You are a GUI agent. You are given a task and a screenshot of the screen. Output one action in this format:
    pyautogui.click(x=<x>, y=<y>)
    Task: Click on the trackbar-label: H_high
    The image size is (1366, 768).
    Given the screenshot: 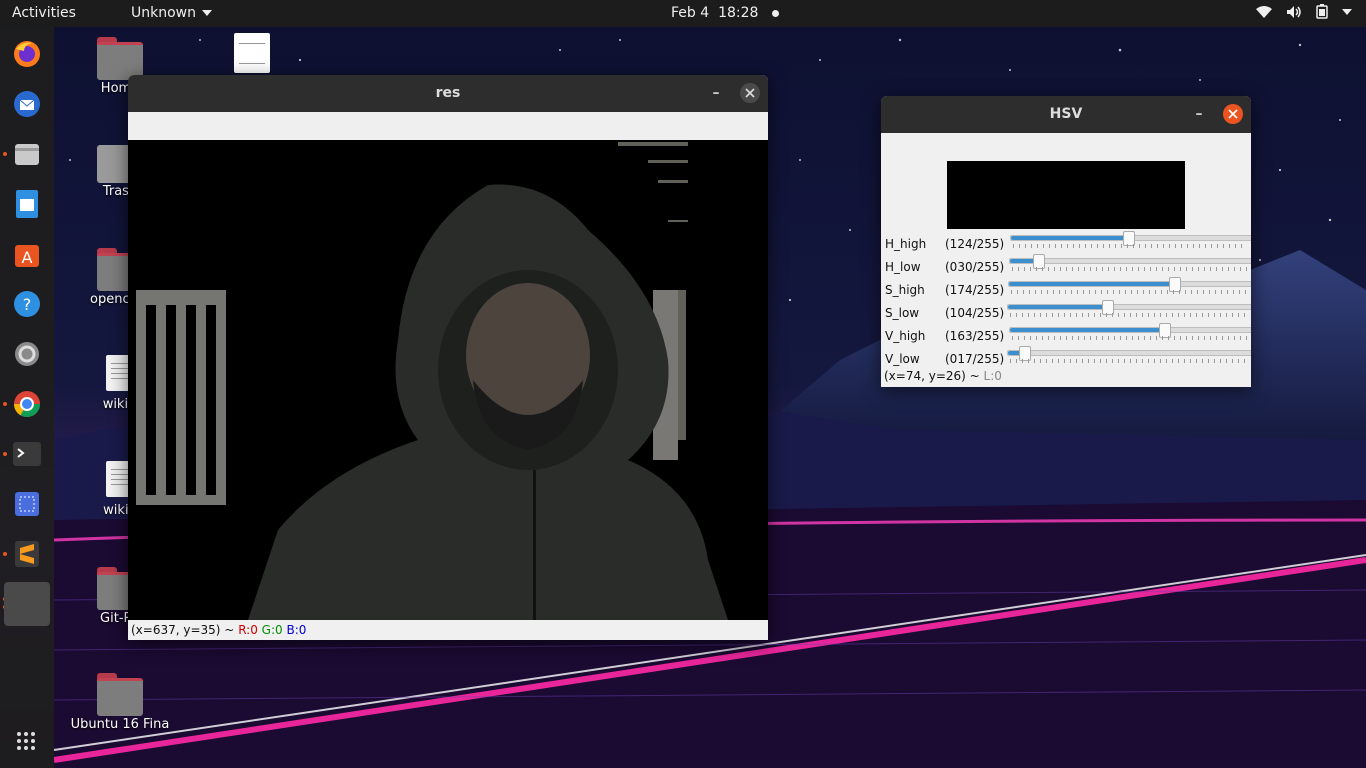 What is the action you would take?
    pyautogui.click(x=906, y=244)
    